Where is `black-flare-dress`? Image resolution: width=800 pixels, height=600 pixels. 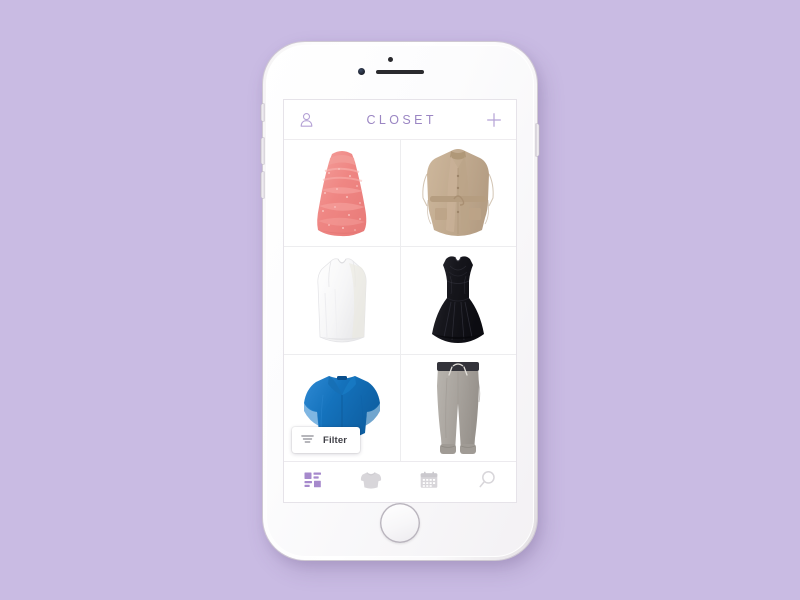
black-flare-dress is located at coordinates (458, 300).